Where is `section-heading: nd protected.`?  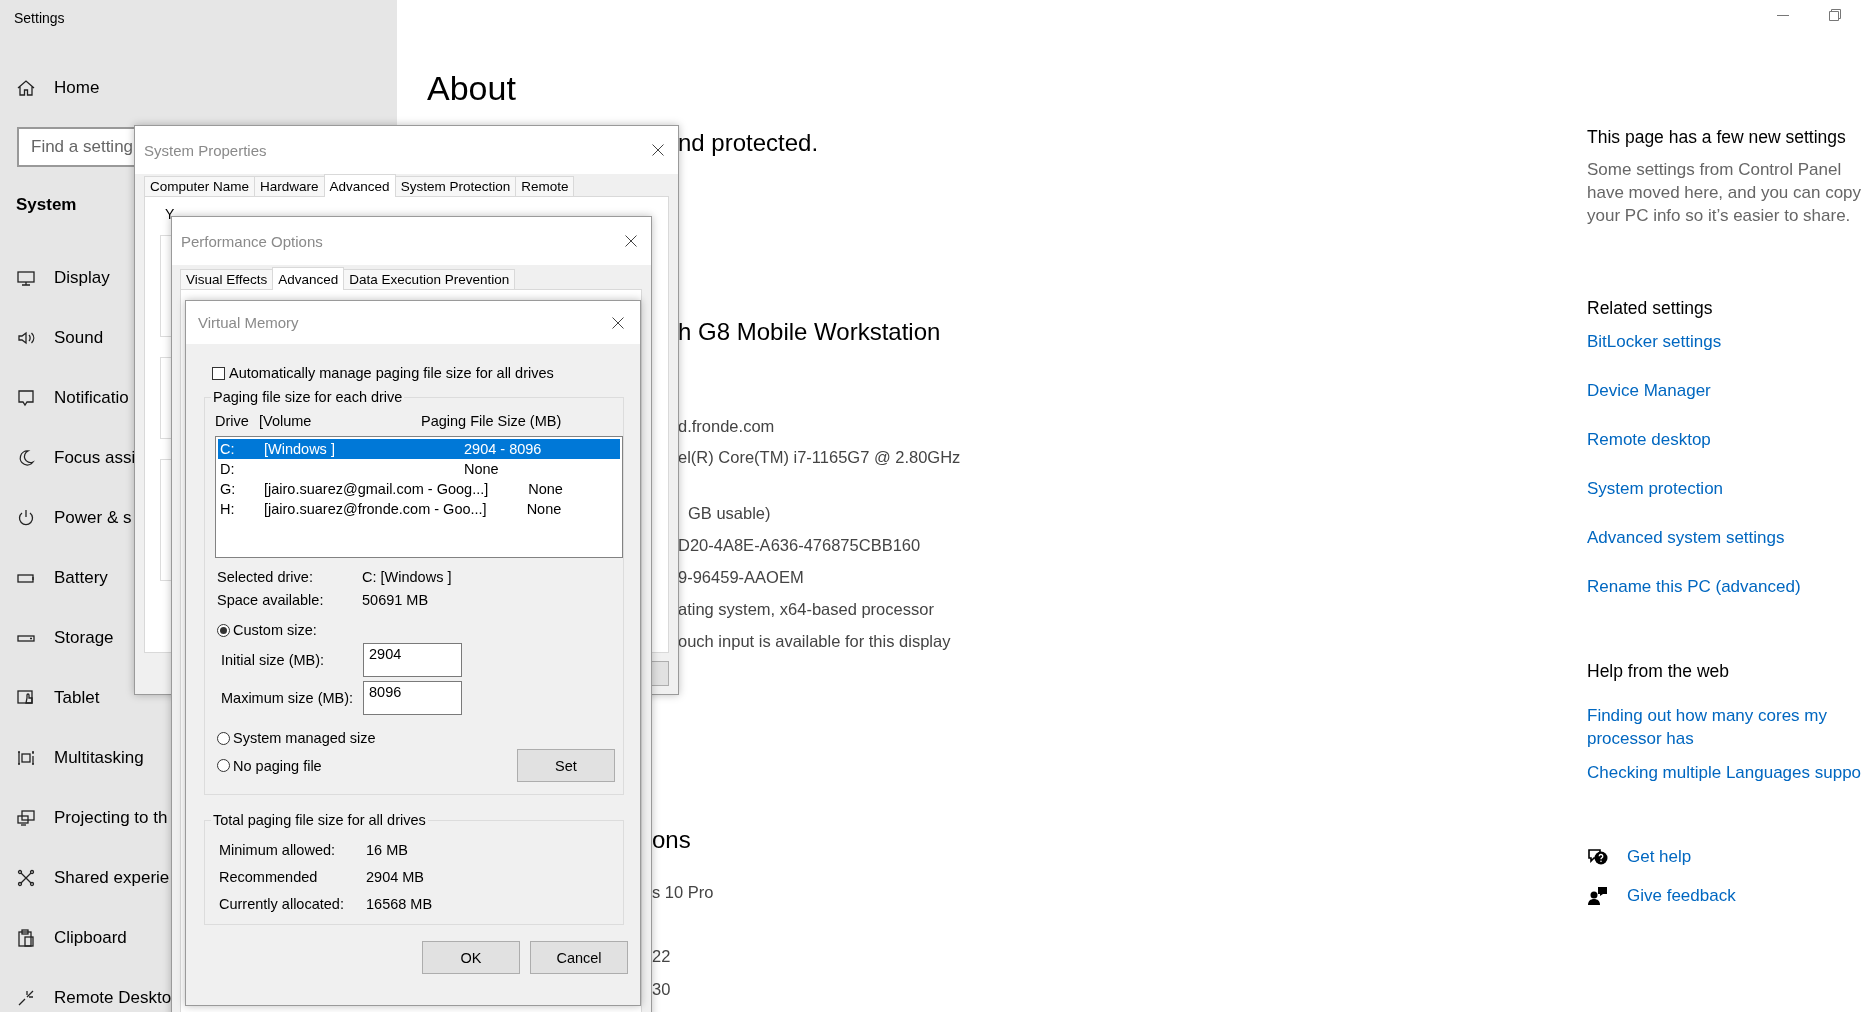 section-heading: nd protected. is located at coordinates (748, 143).